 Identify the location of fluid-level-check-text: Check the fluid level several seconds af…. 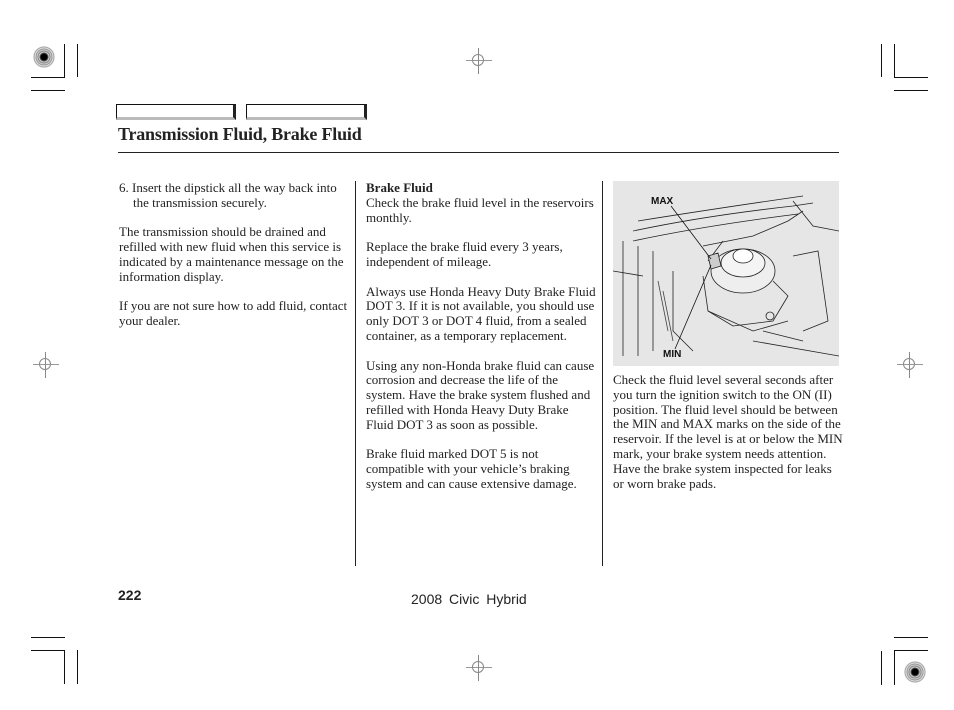
(728, 431).